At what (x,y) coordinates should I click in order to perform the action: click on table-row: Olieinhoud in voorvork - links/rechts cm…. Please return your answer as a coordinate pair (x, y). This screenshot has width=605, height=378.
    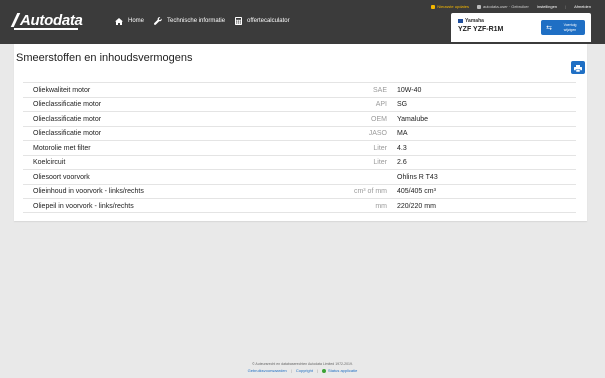
    Looking at the image, I should click on (299, 191).